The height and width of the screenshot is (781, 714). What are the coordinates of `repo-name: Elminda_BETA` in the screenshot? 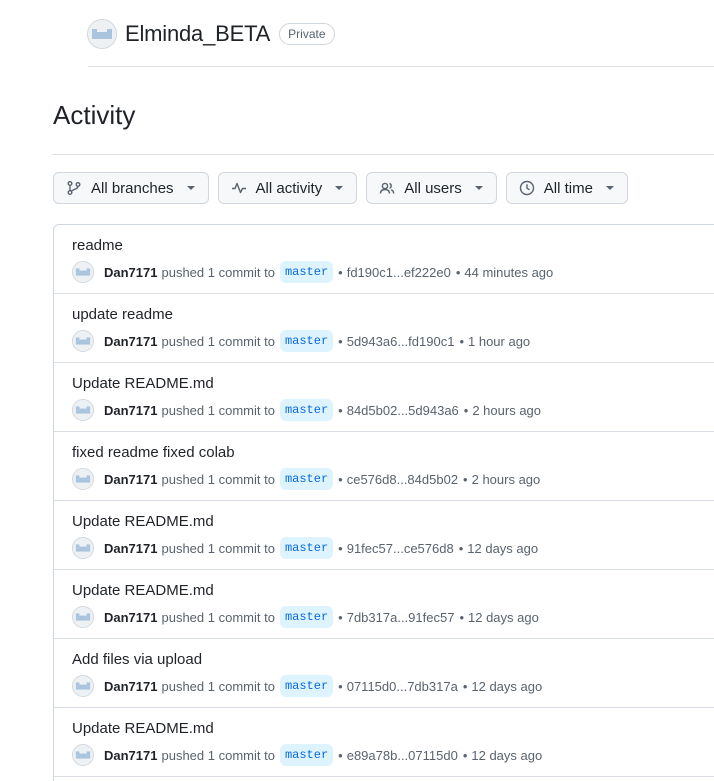 It's located at (197, 34).